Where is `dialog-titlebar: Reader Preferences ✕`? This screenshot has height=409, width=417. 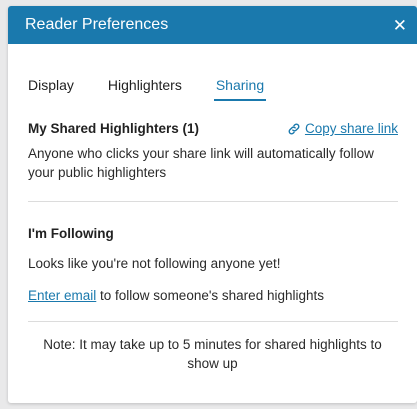
dialog-titlebar: Reader Preferences ✕ is located at coordinates (212, 25).